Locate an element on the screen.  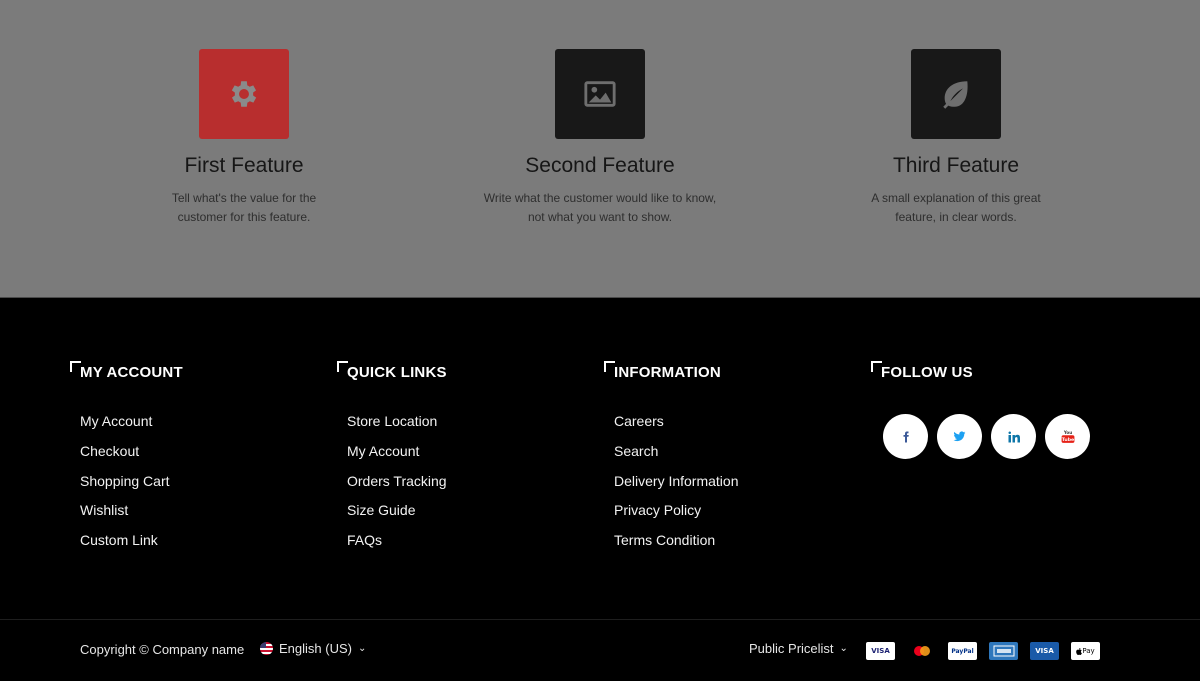
pricelist-selector: Public Pricelist ⌄ is located at coordinates (798, 648).